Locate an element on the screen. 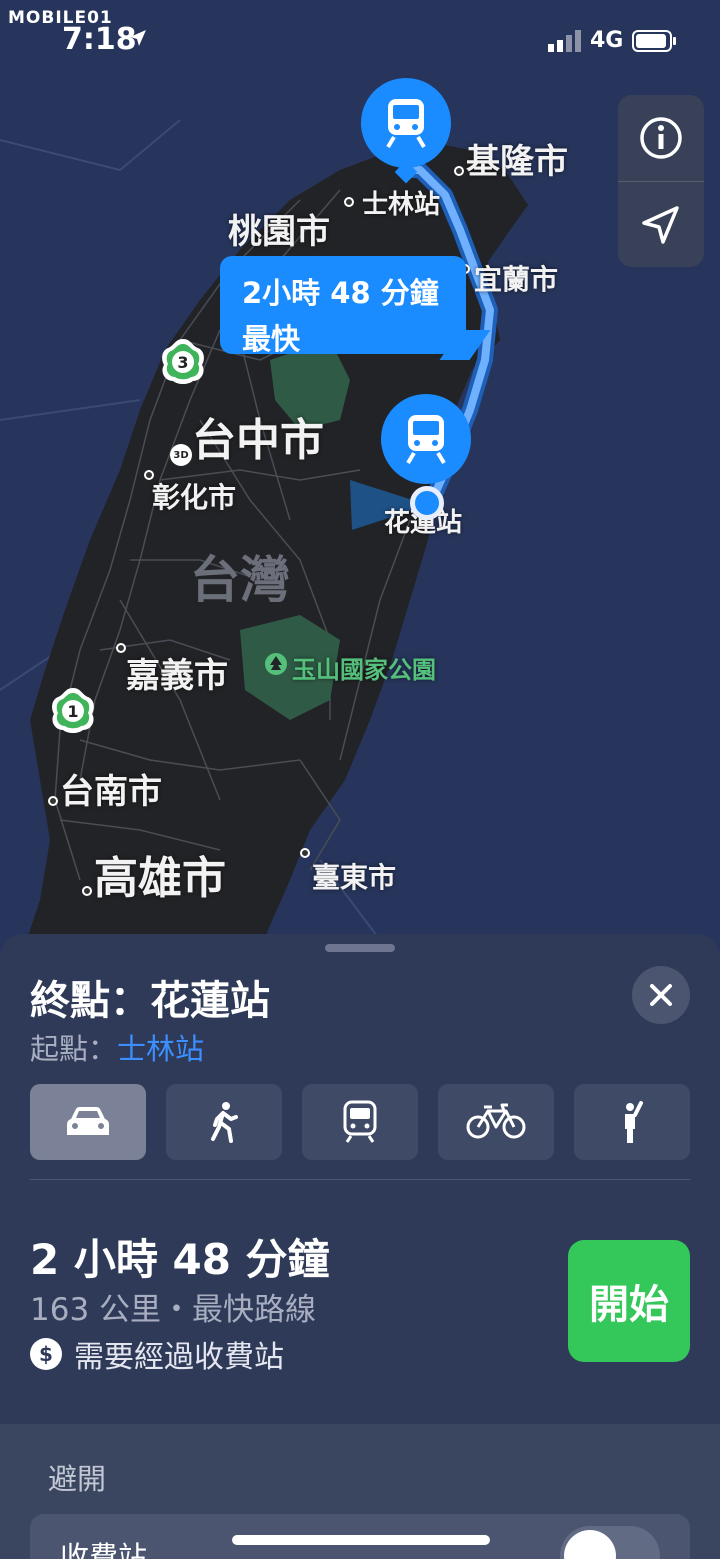 This screenshot has width=720, height=1559. highway-badge: 3 is located at coordinates (183, 361).